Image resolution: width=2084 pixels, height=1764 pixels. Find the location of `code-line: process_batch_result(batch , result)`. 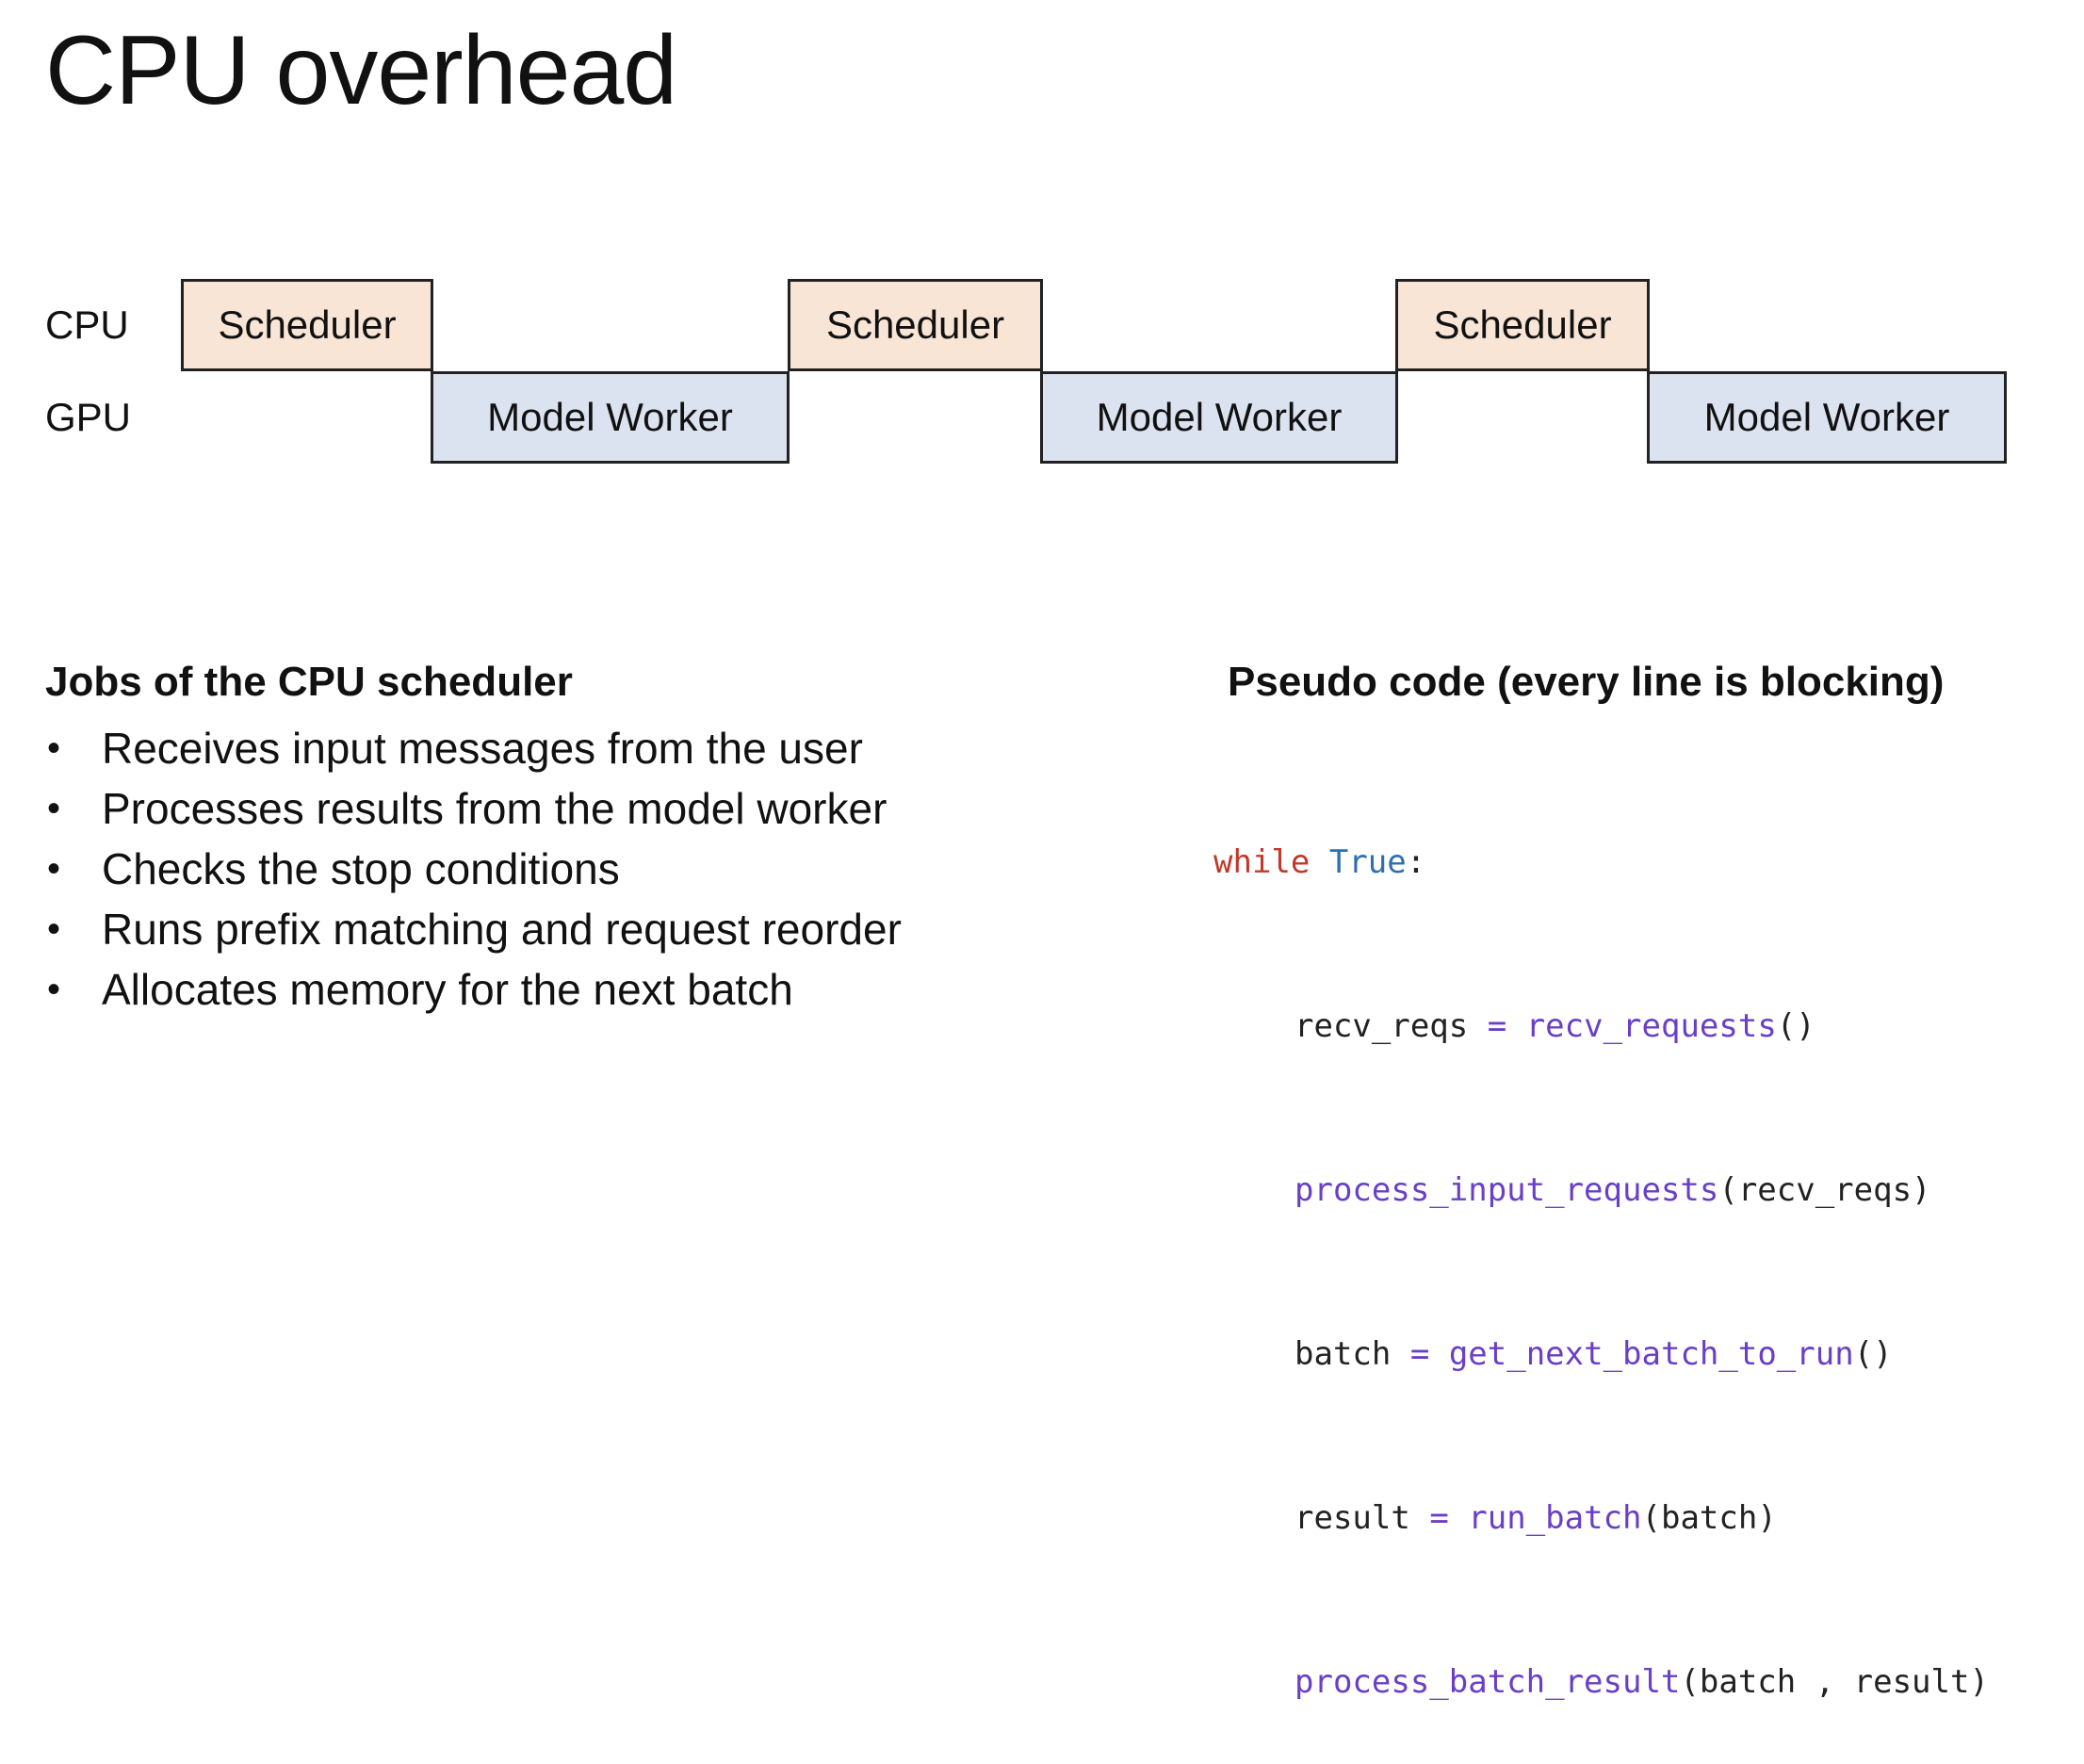

code-line: process_batch_result(batch , result) is located at coordinates (1641, 1682).